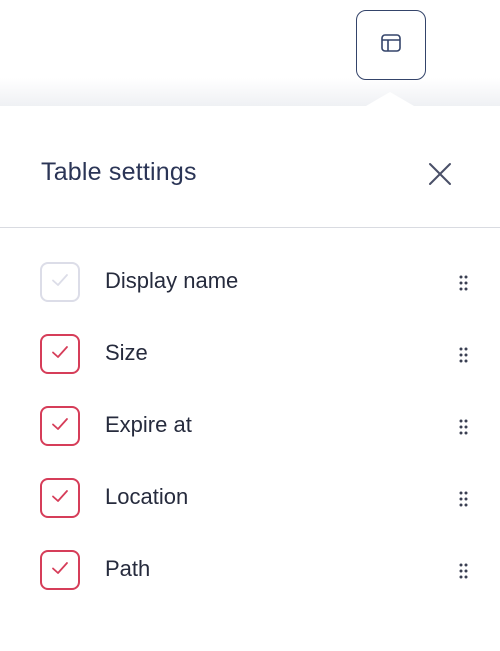  Describe the element at coordinates (250, 570) in the screenshot. I see `list-item: Path` at that location.